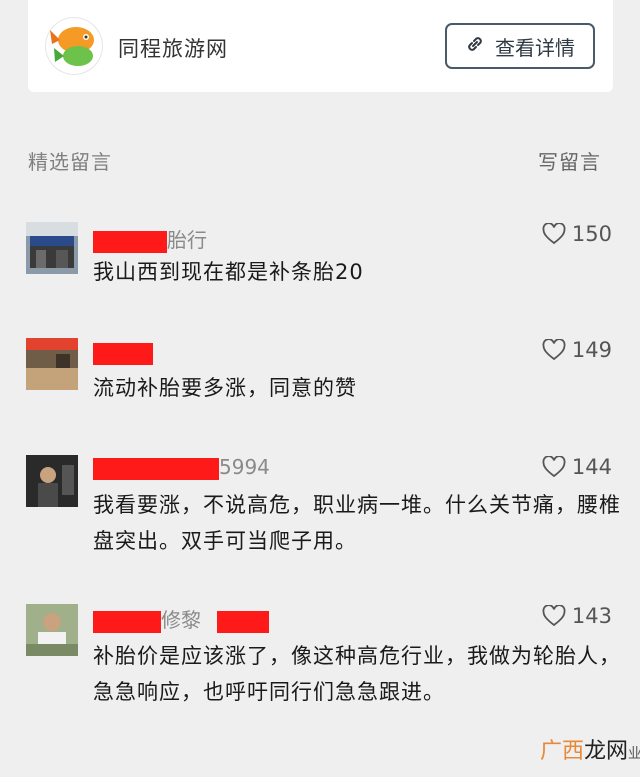 This screenshot has height=777, width=640. I want to click on app-logo, so click(74, 46).